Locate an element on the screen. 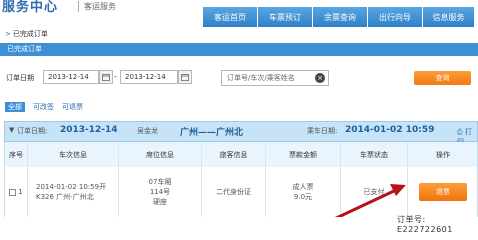  seat-car: 07车厢 is located at coordinates (160, 182).